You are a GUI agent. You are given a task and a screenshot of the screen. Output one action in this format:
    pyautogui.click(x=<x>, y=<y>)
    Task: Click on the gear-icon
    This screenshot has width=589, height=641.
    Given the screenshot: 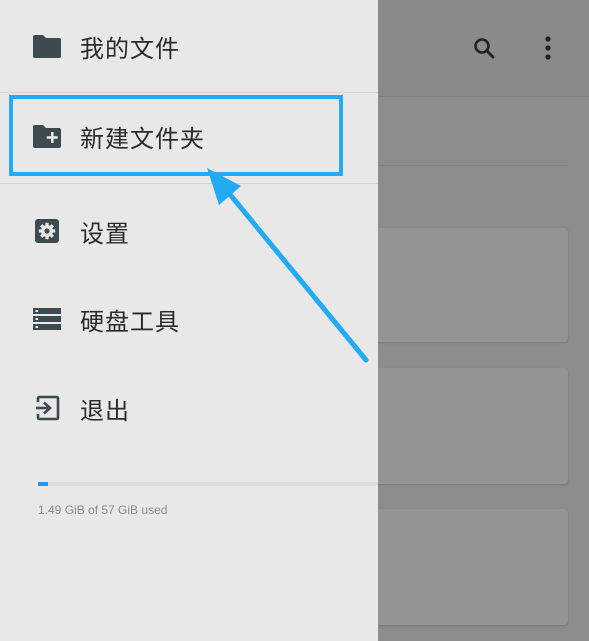 What is the action you would take?
    pyautogui.click(x=47, y=231)
    